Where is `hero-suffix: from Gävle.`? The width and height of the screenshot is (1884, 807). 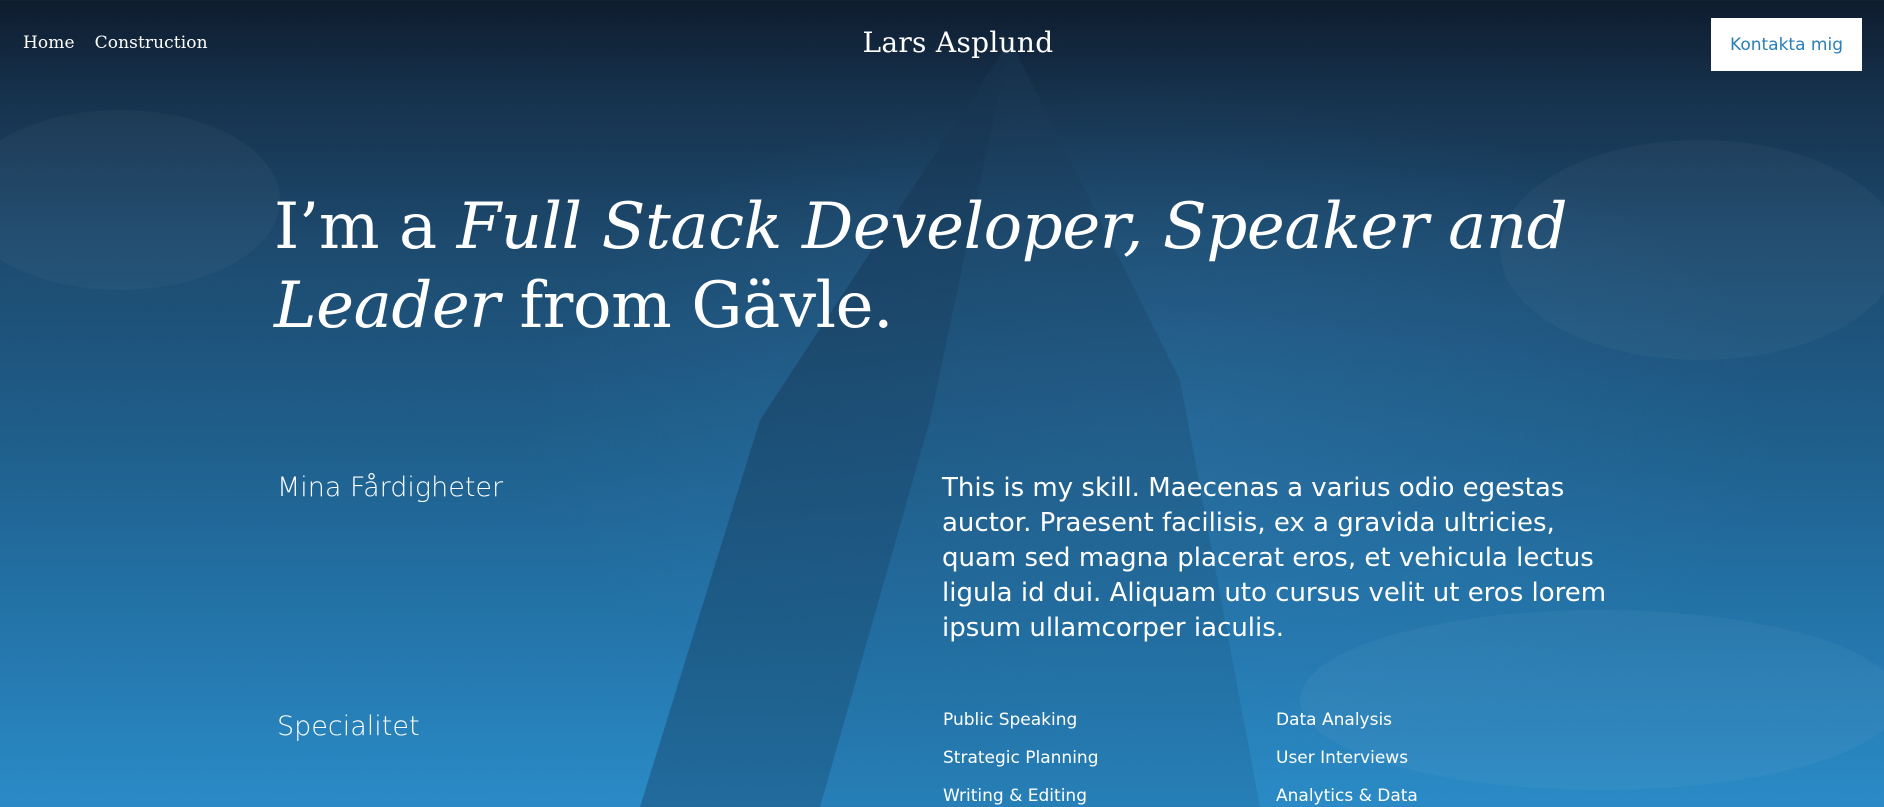 hero-suffix: from Gävle. is located at coordinates (696, 306).